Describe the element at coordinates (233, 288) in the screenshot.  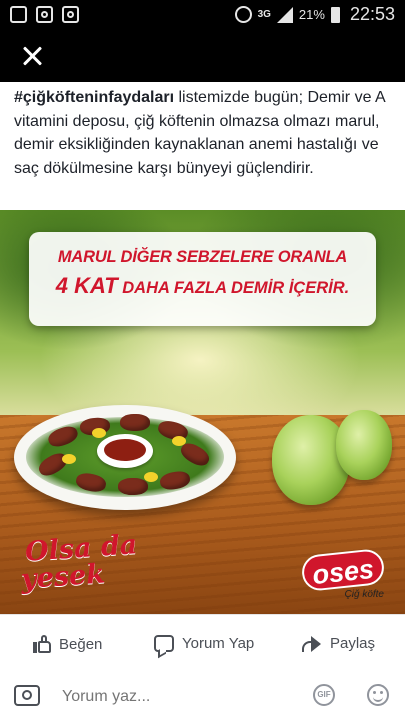
I see `banner-rest: DAHA FAZLA DEMİR İÇERİR.` at that location.